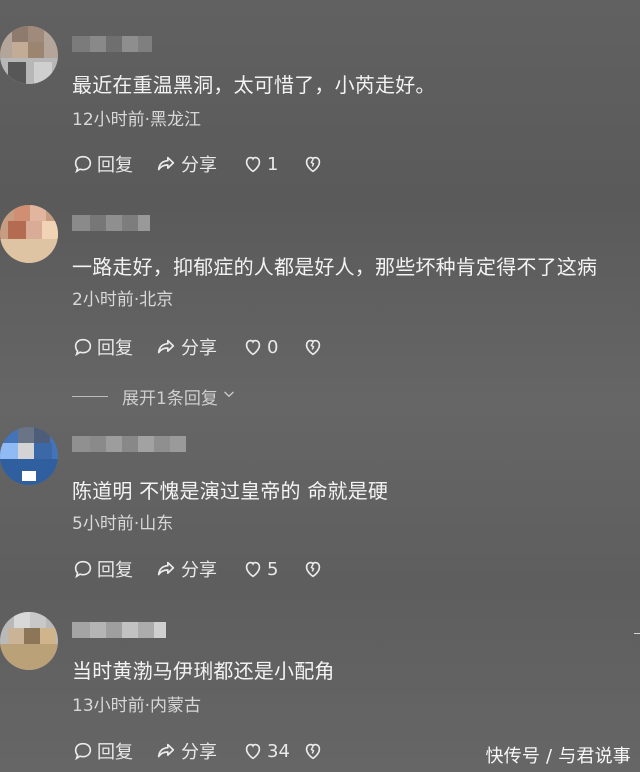 The image size is (640, 772). Describe the element at coordinates (137, 120) in the screenshot. I see `comment-meta: 12小时前·黑龙江` at that location.